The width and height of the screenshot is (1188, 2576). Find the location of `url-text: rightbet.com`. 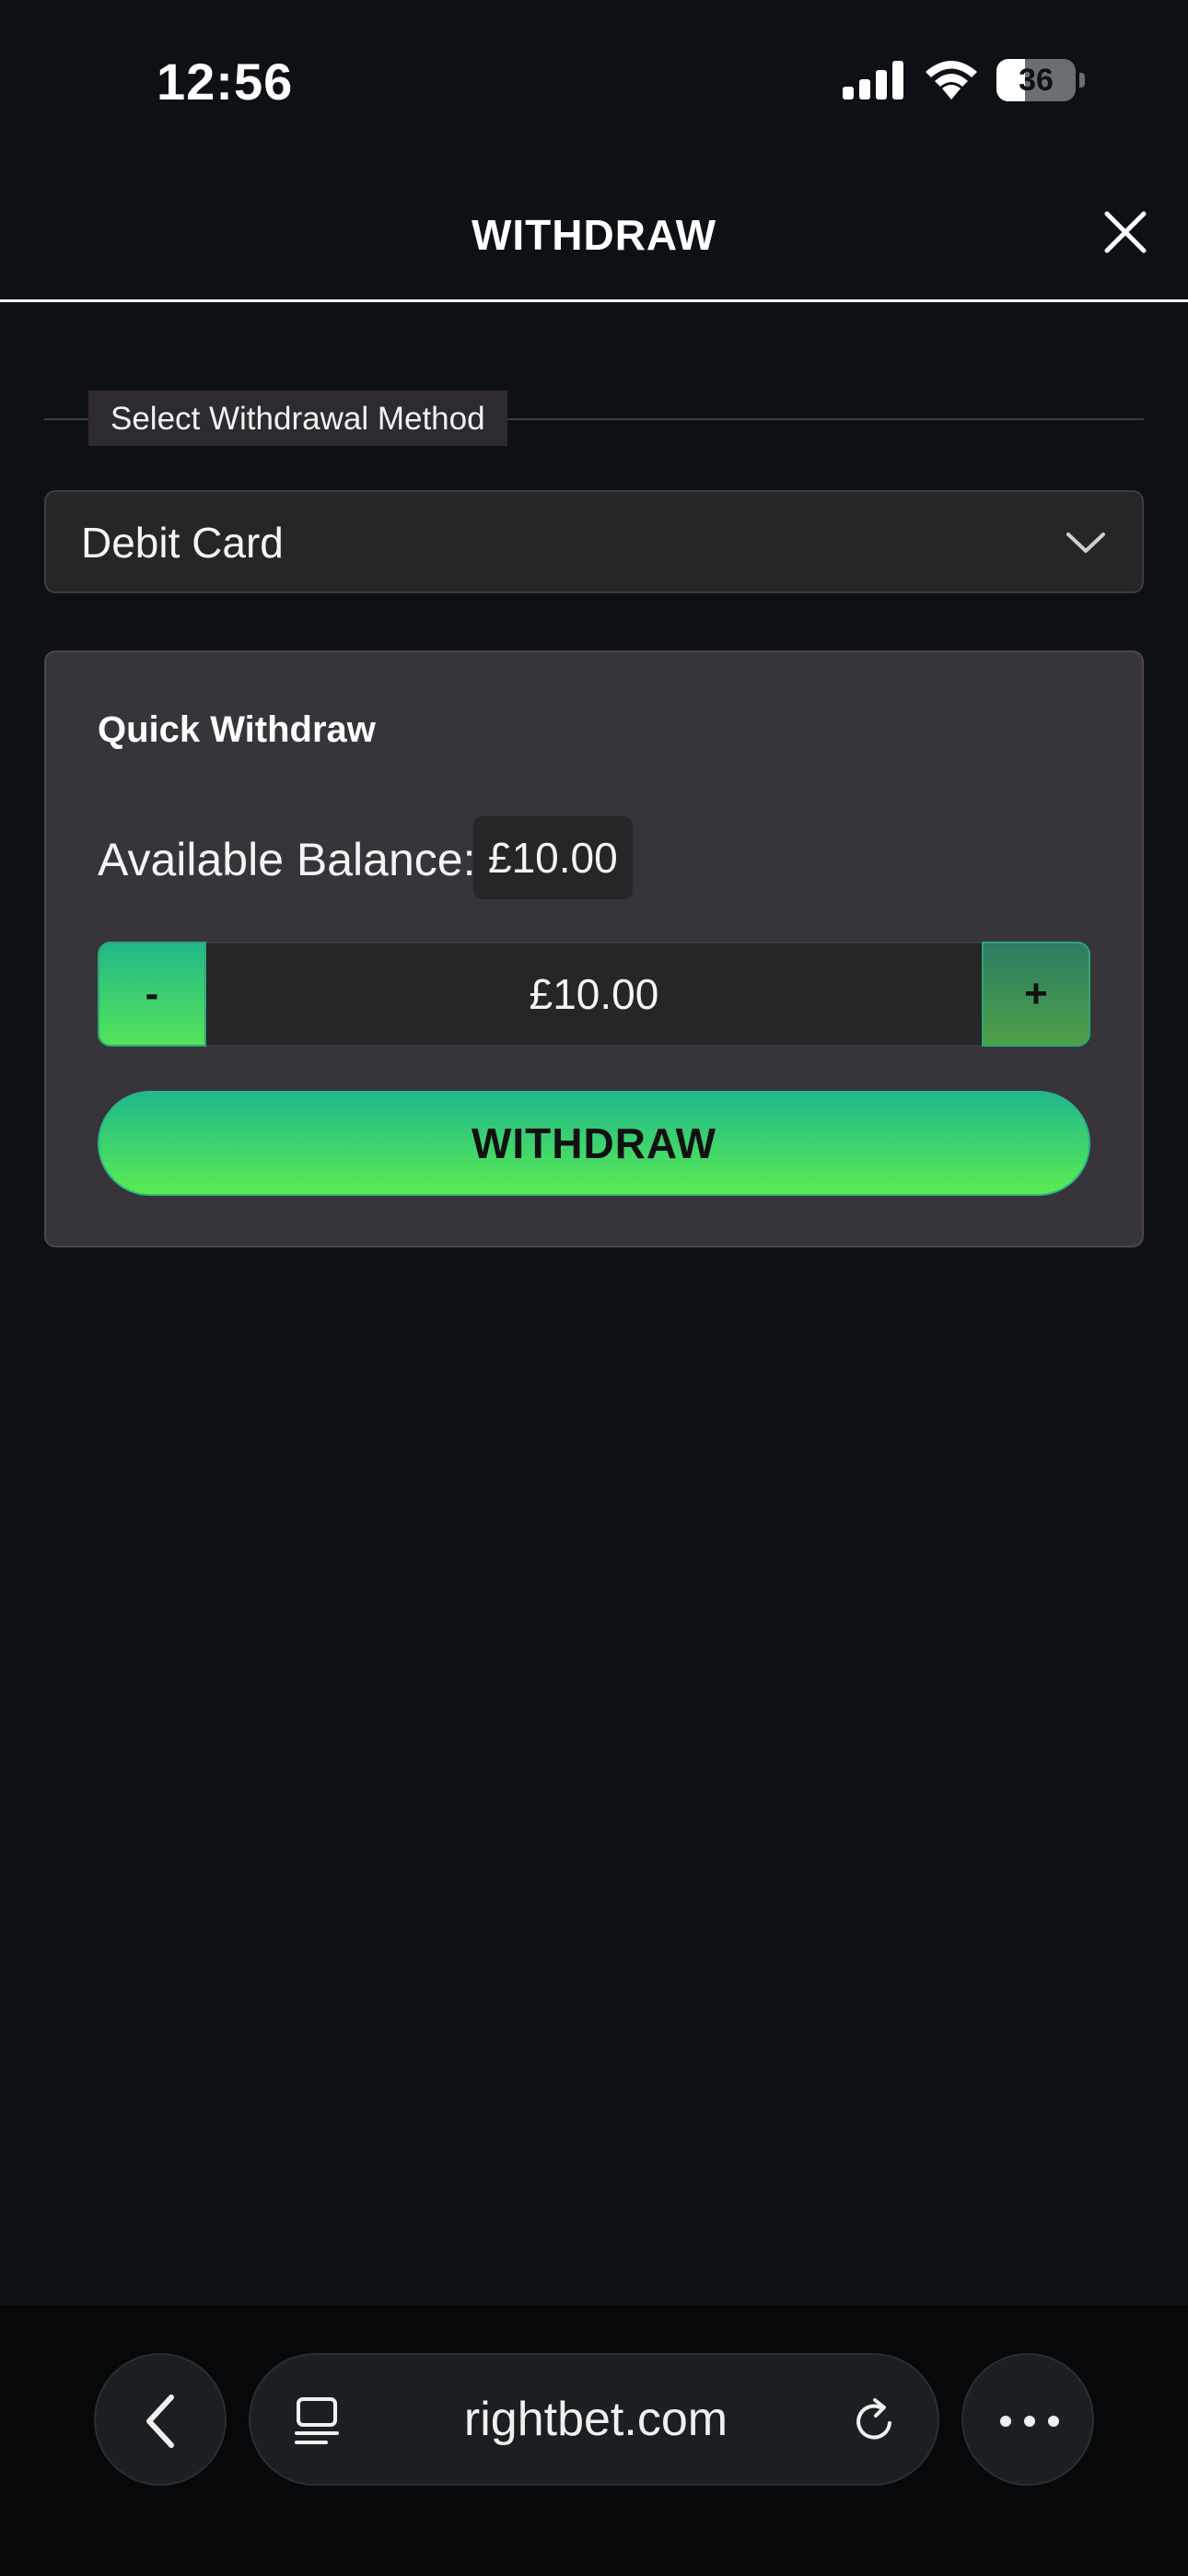

url-text: rightbet.com is located at coordinates (596, 2419).